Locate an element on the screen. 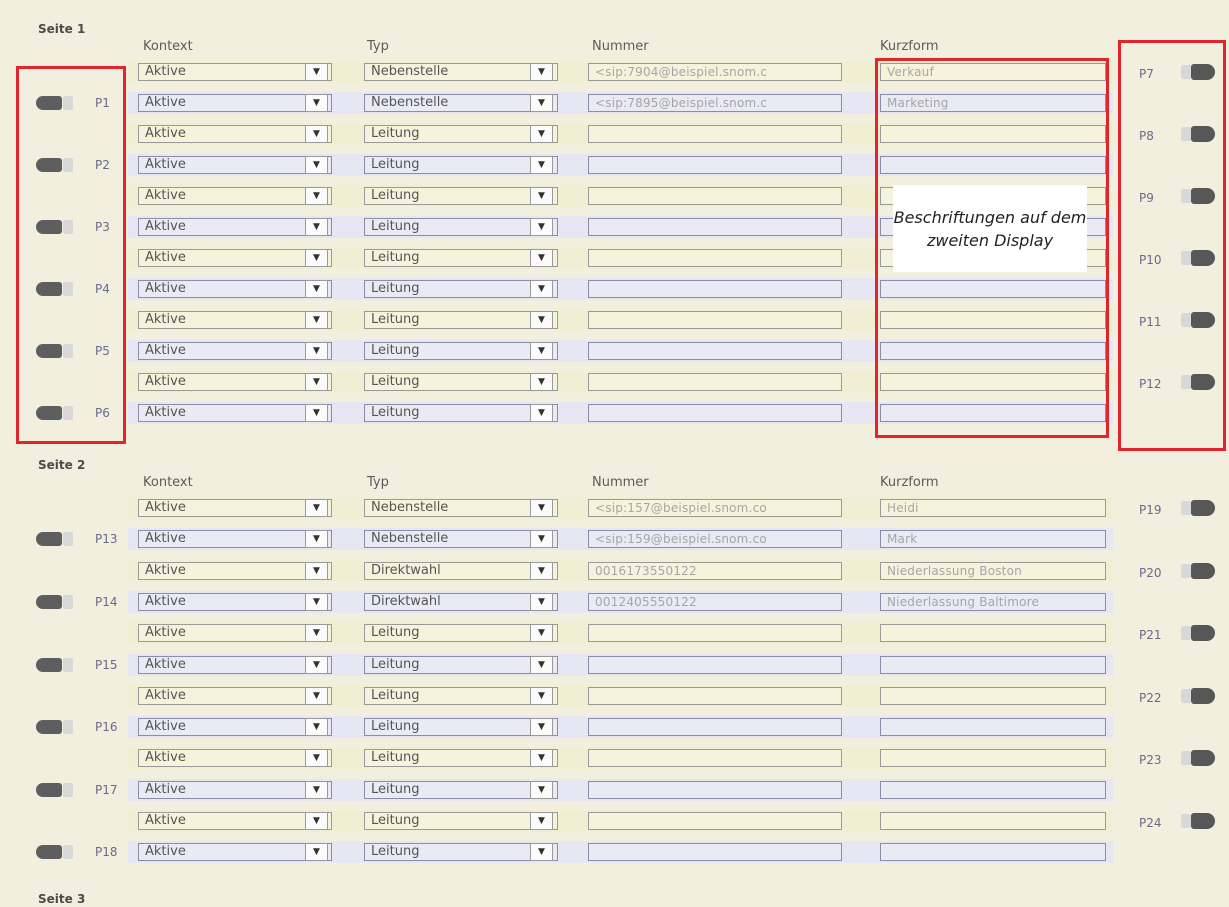  kurzform-field: Heidi is located at coordinates (993, 508).